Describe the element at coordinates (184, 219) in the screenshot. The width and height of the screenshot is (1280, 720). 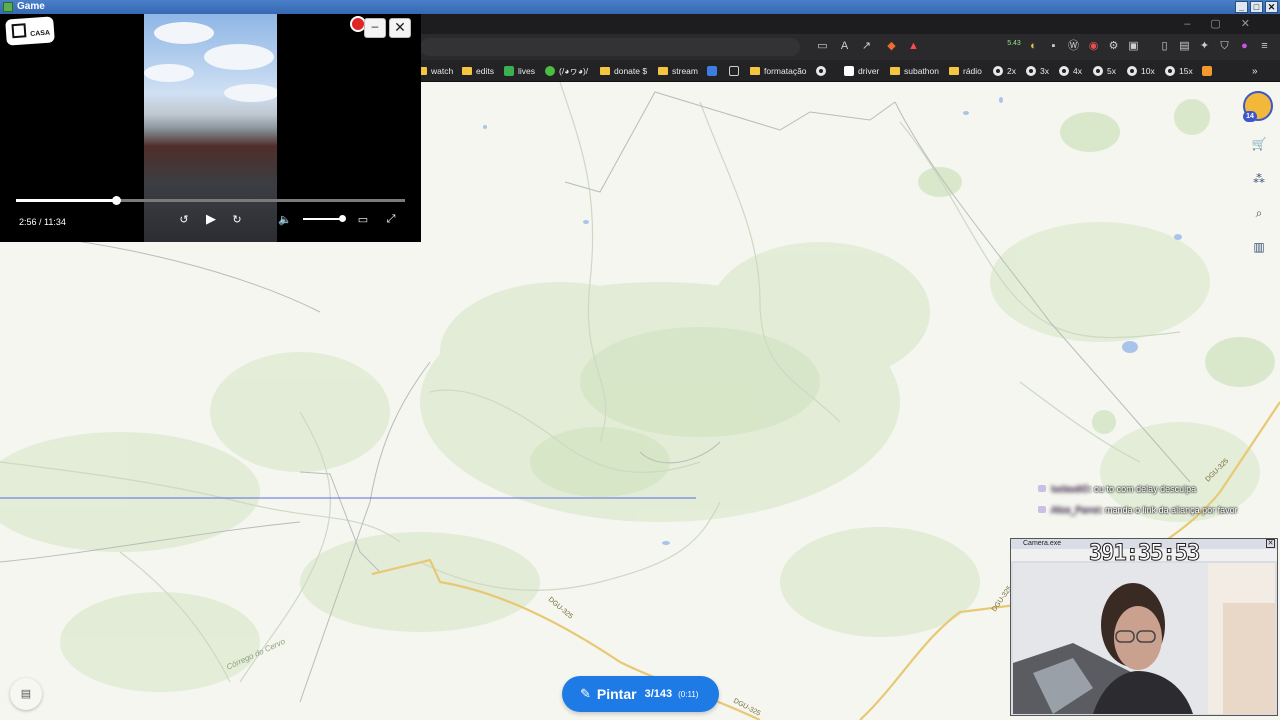
I see `rewind-icon: ↺` at that location.